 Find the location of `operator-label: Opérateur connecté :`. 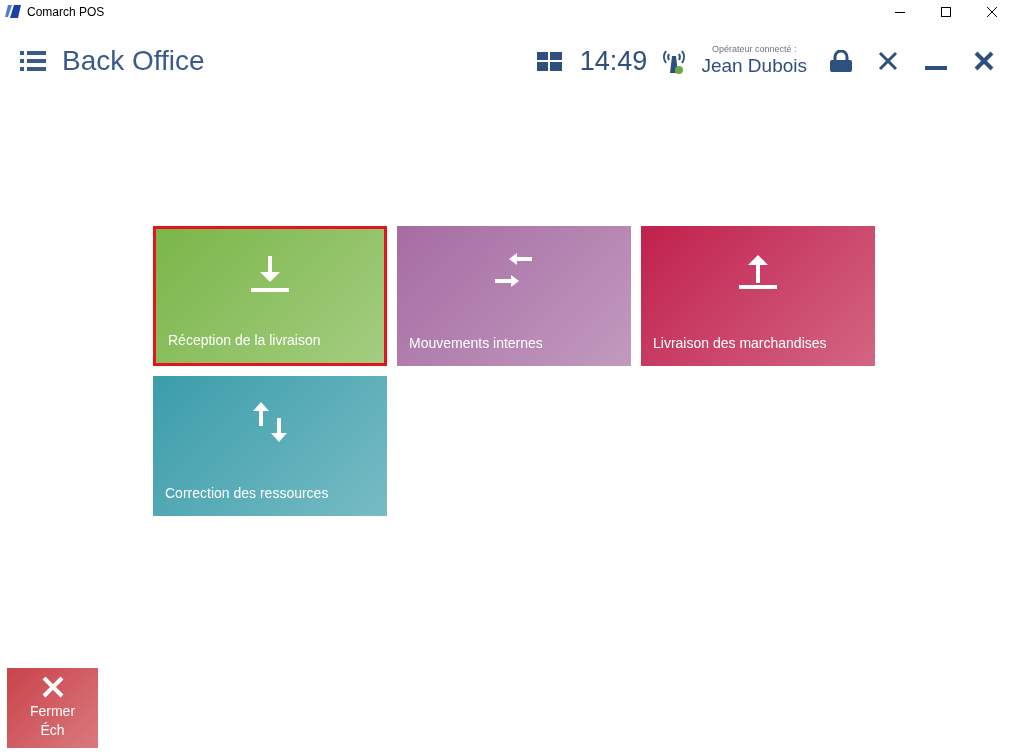

operator-label: Opérateur connecté : is located at coordinates (754, 49).